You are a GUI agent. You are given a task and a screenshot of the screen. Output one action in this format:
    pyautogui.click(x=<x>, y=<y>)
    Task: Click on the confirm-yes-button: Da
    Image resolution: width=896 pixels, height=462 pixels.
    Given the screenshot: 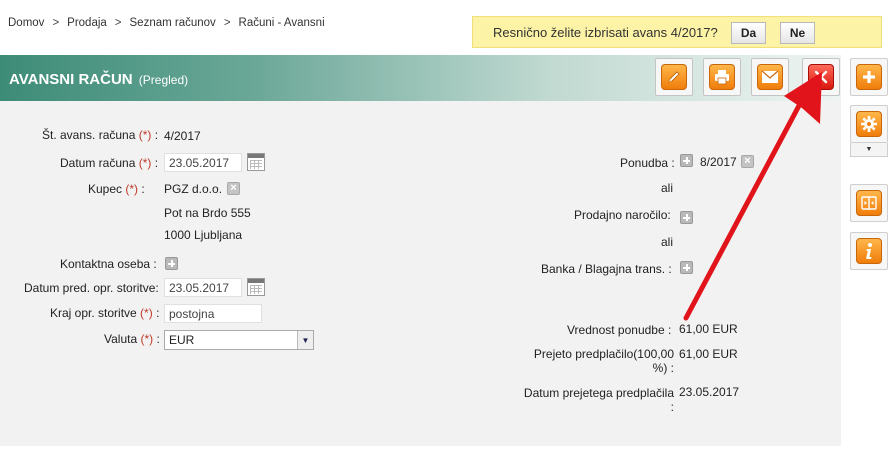 What is the action you would take?
    pyautogui.click(x=748, y=33)
    